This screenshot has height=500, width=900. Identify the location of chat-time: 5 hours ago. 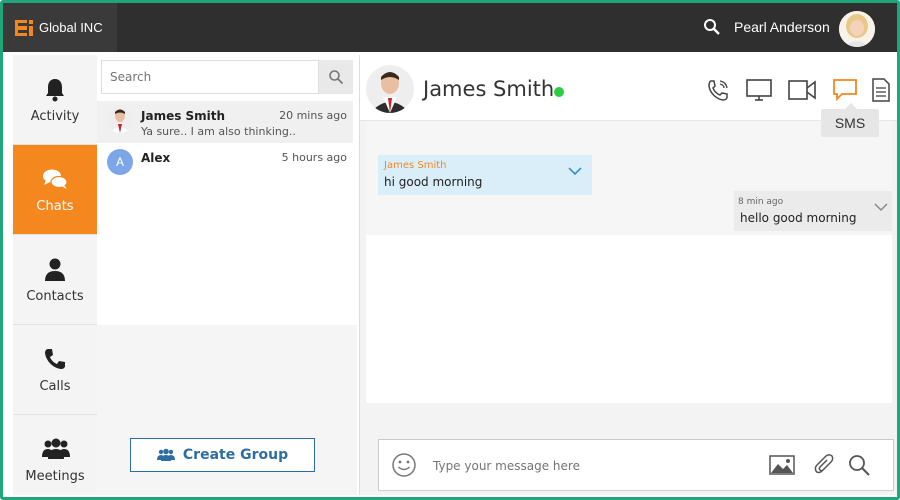
(314, 157).